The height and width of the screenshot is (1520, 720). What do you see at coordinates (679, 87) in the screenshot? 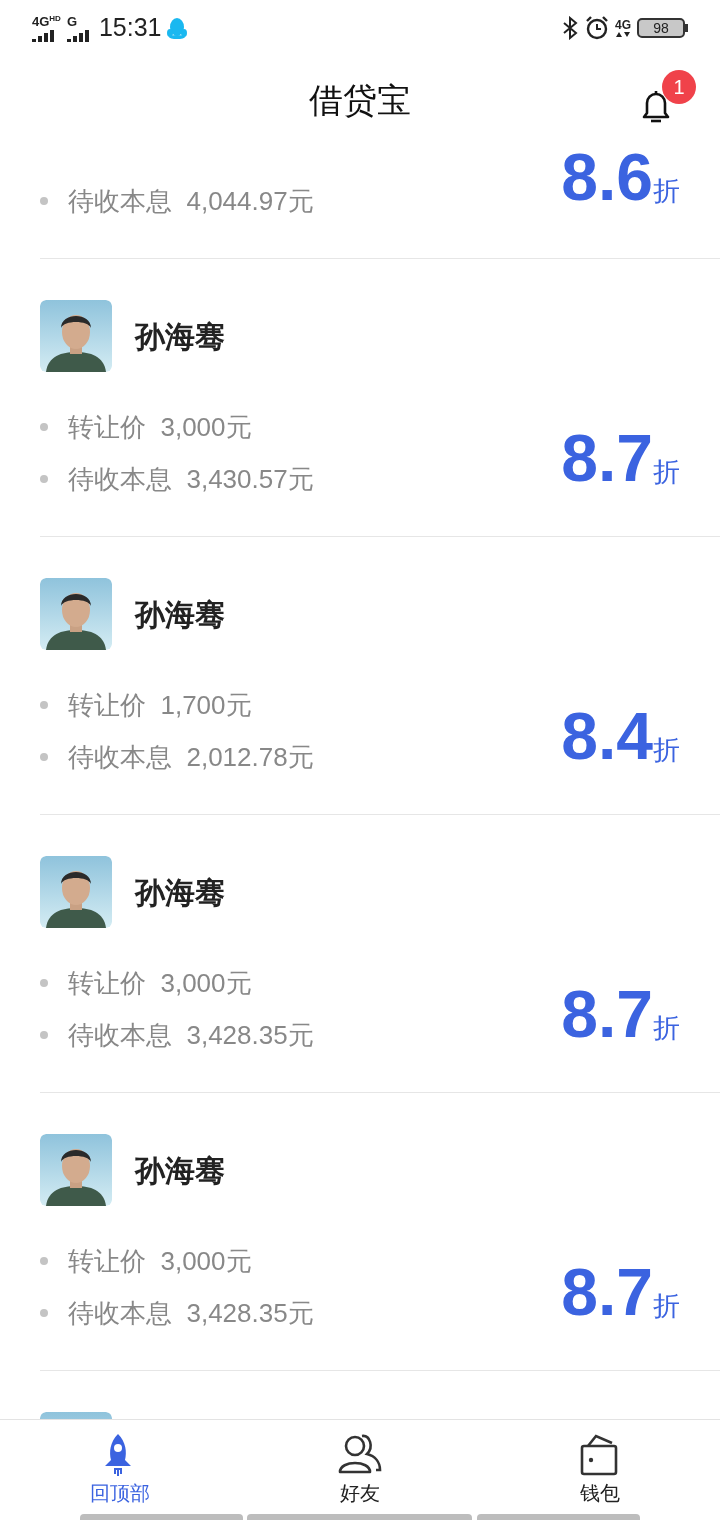
I see `notification-badge: 1` at bounding box center [679, 87].